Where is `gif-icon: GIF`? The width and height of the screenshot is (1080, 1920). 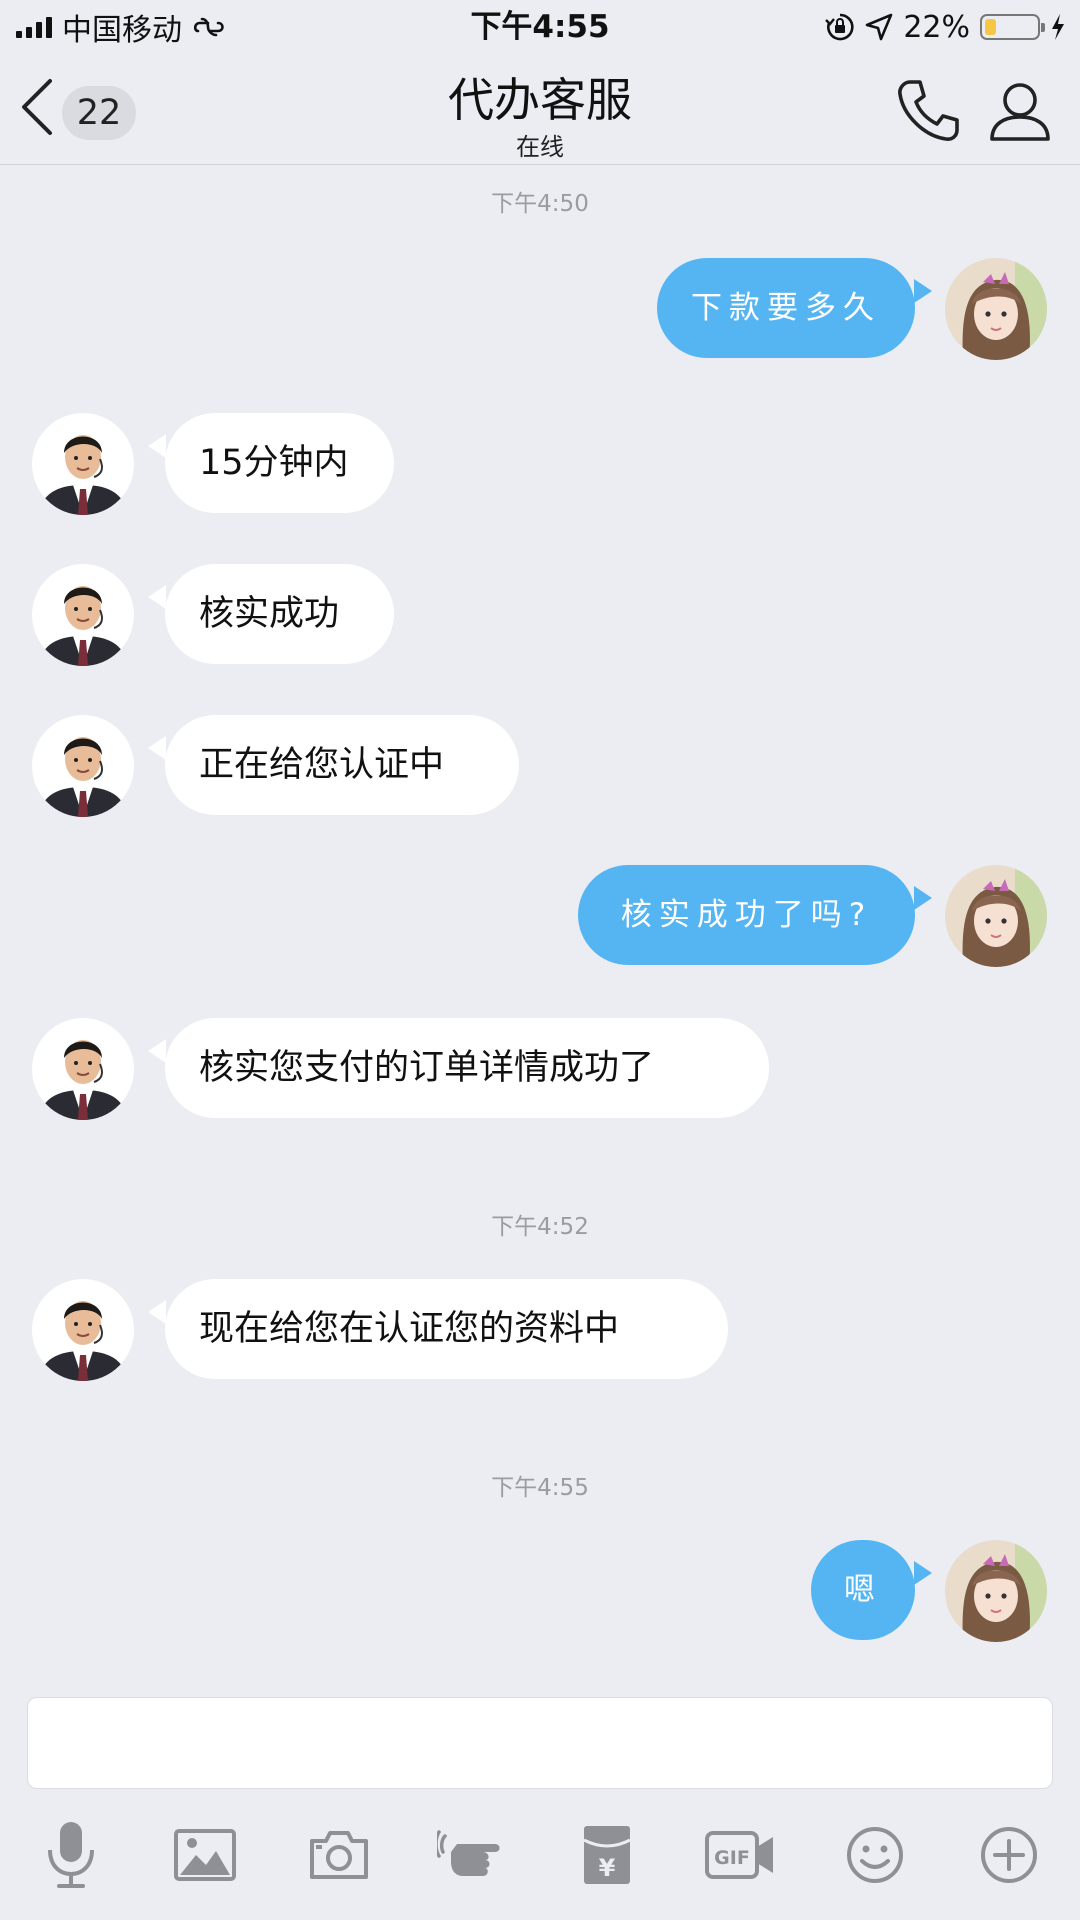
gif-icon: GIF is located at coordinates (741, 1855).